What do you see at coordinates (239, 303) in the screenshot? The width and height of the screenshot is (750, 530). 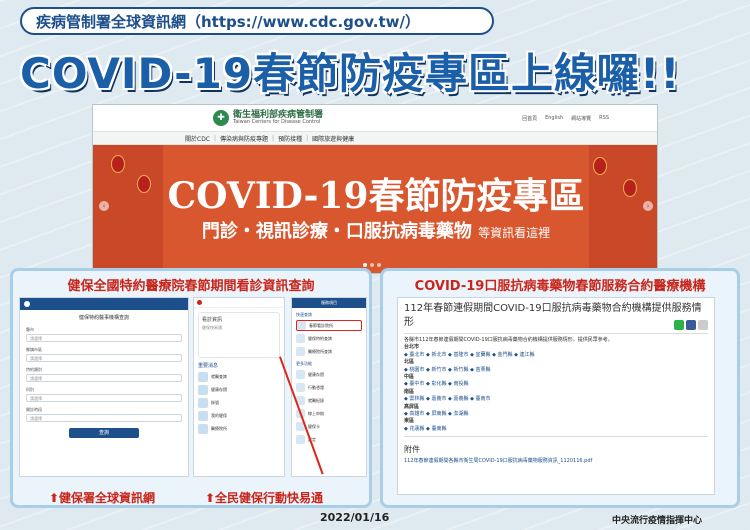 I see `app-topbar` at bounding box center [239, 303].